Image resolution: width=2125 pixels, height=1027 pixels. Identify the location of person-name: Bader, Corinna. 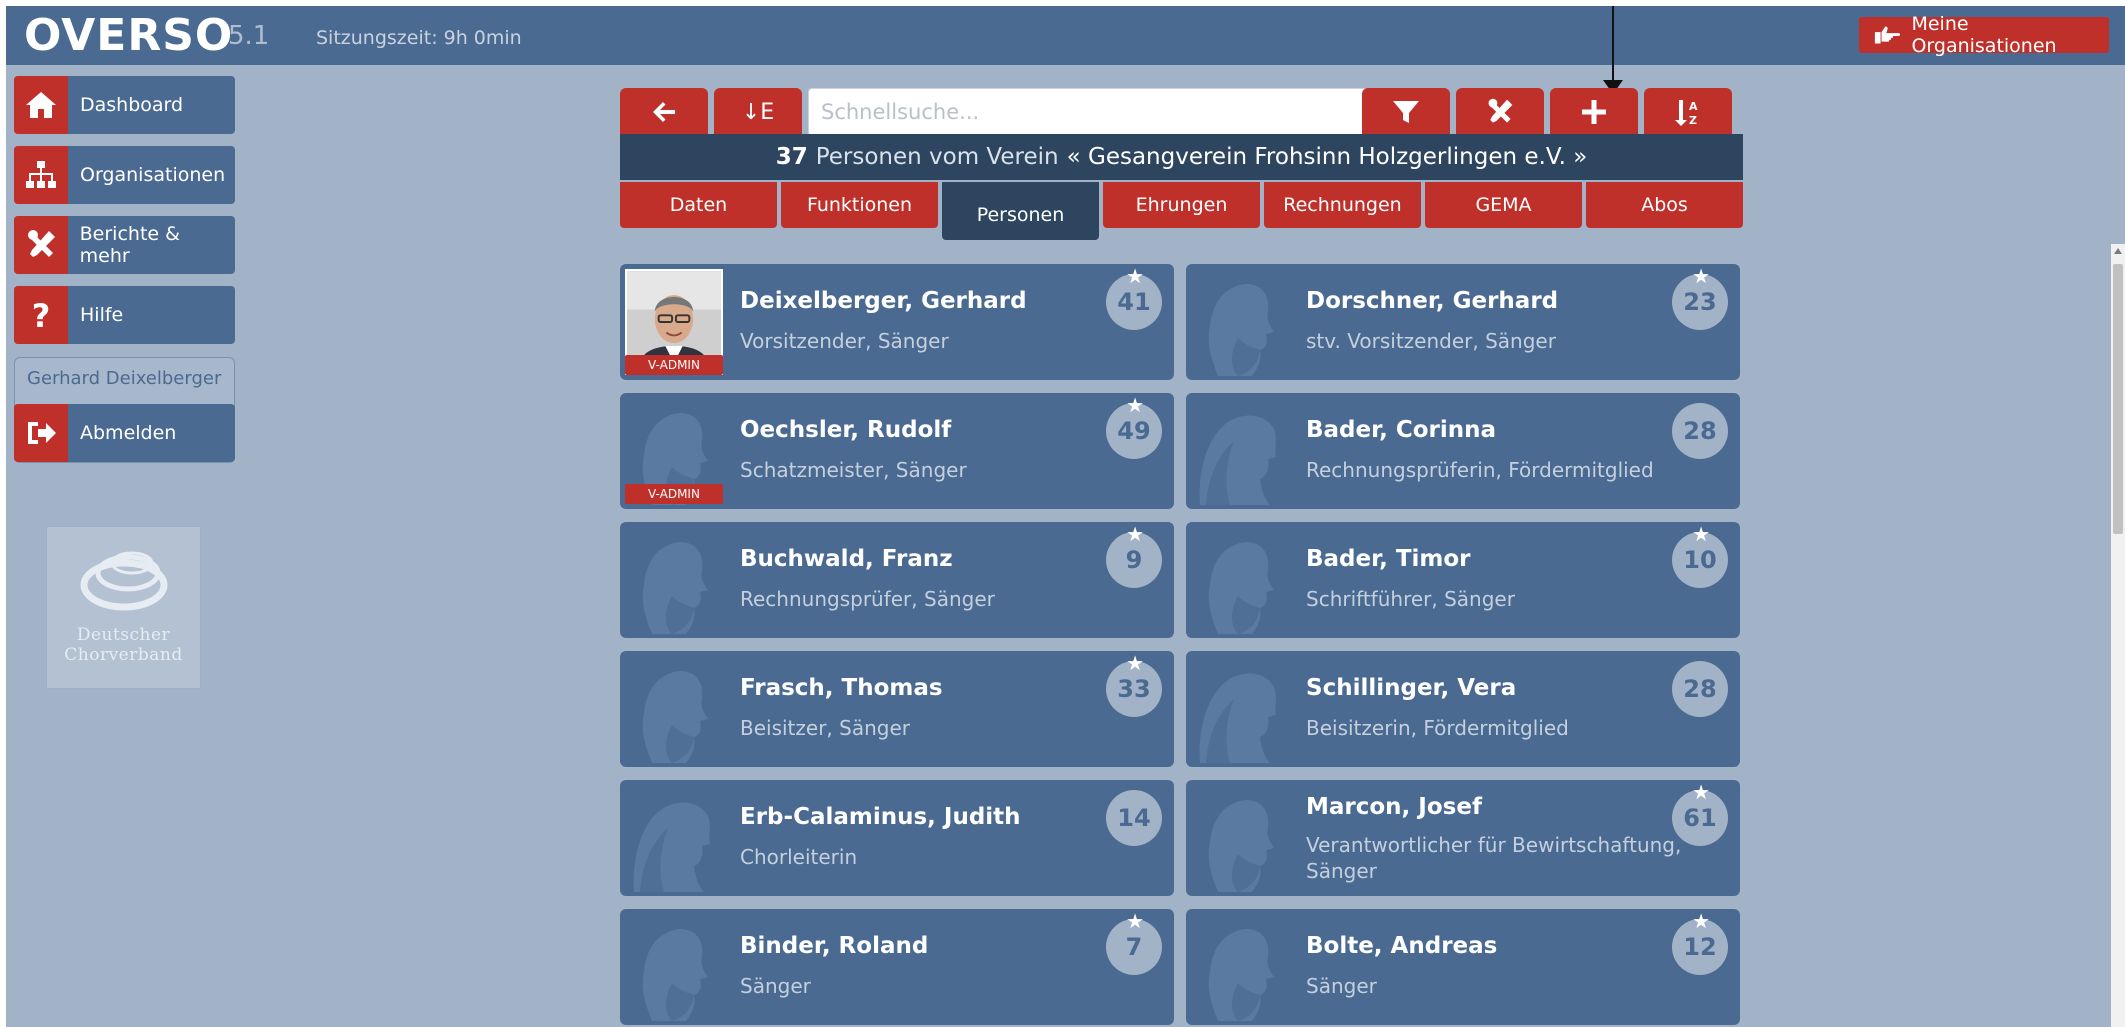
(1401, 430).